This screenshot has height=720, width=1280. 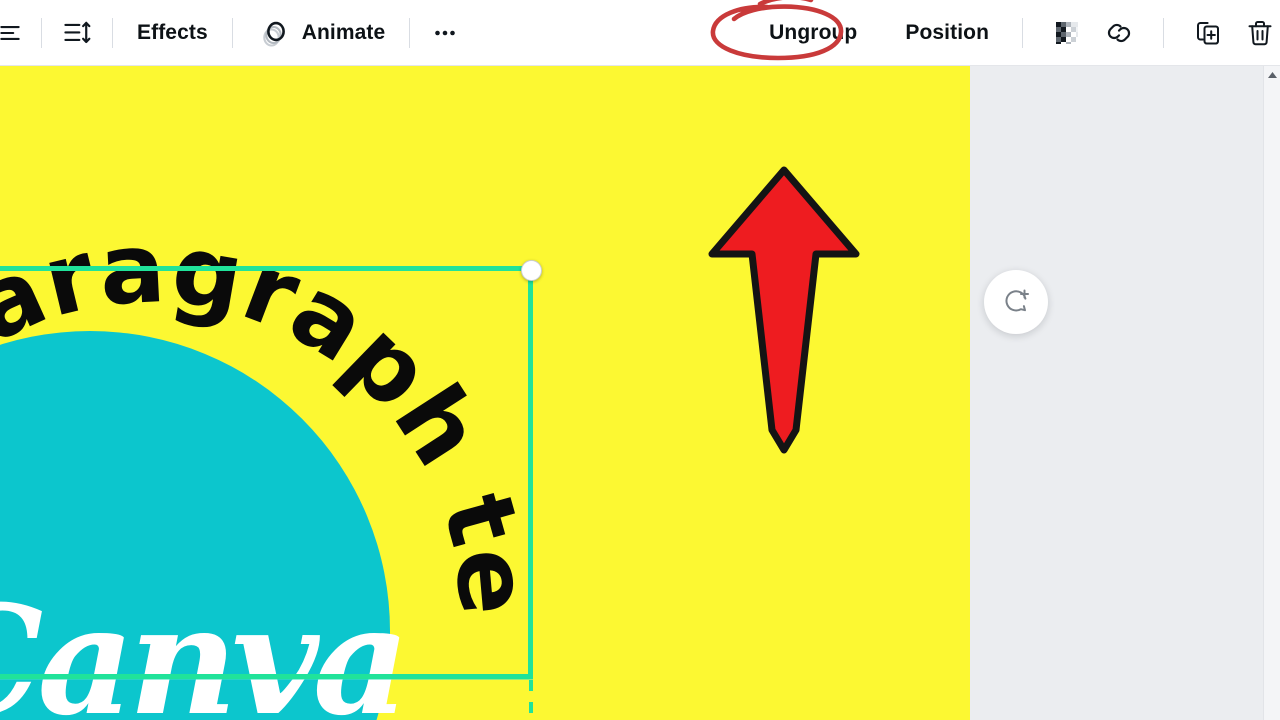 I want to click on smart-guide-dashed-vertical, so click(x=531, y=700).